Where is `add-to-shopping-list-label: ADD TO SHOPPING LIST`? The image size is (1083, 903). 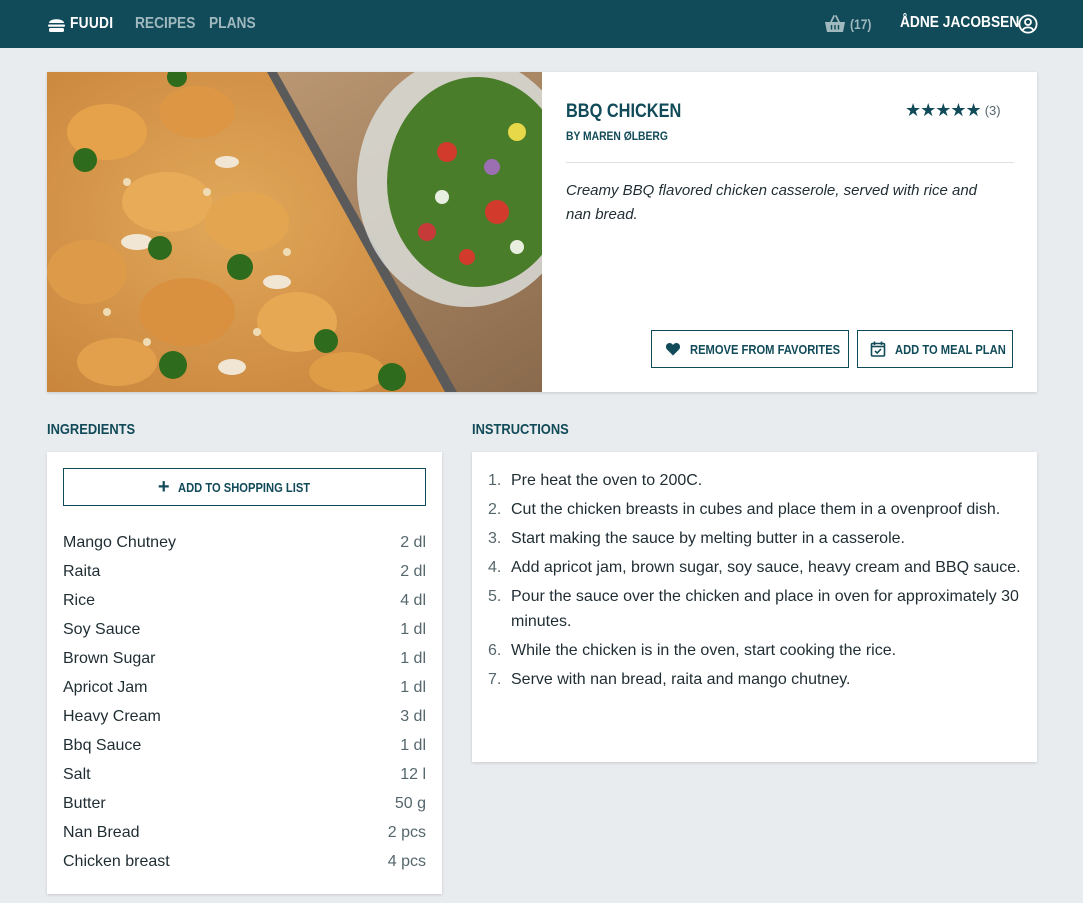
add-to-shopping-list-label: ADD TO SHOPPING LIST is located at coordinates (243, 487).